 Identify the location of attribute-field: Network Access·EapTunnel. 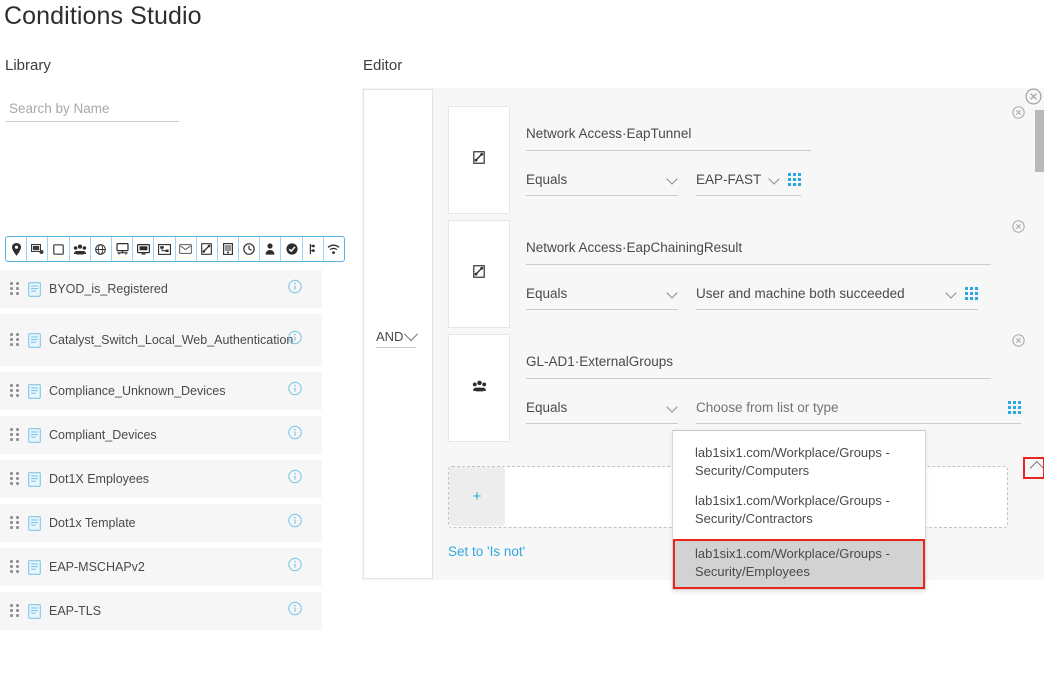
(668, 138).